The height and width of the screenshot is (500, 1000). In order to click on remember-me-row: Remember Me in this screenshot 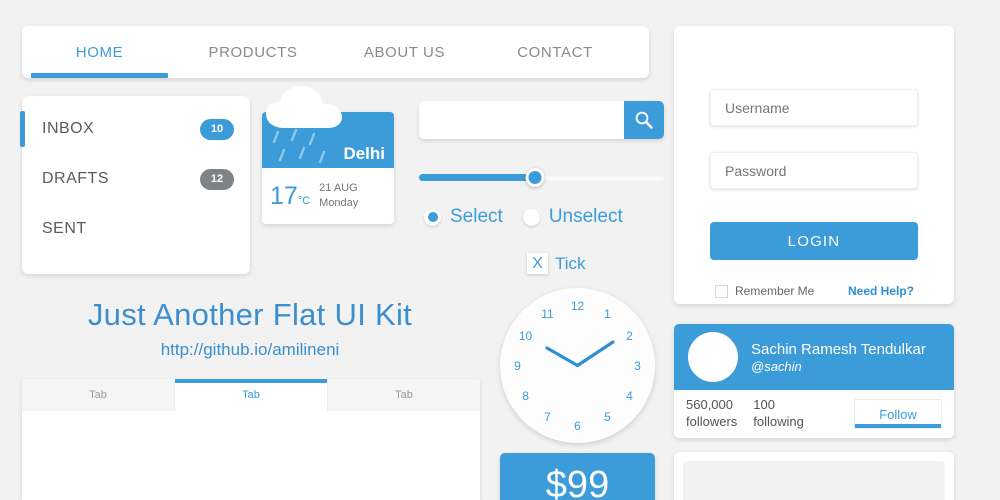, I will do `click(764, 291)`.